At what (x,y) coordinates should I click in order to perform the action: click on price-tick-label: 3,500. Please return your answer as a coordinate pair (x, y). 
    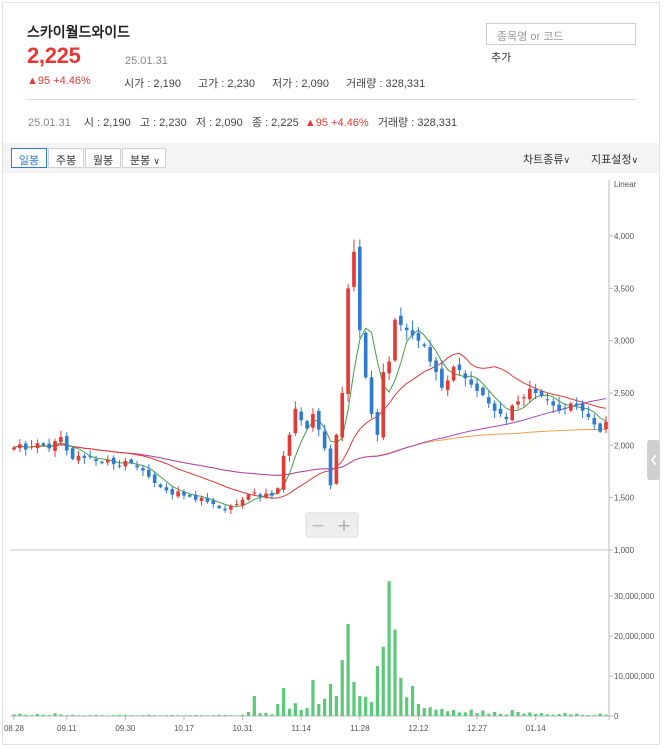
    Looking at the image, I should click on (624, 288).